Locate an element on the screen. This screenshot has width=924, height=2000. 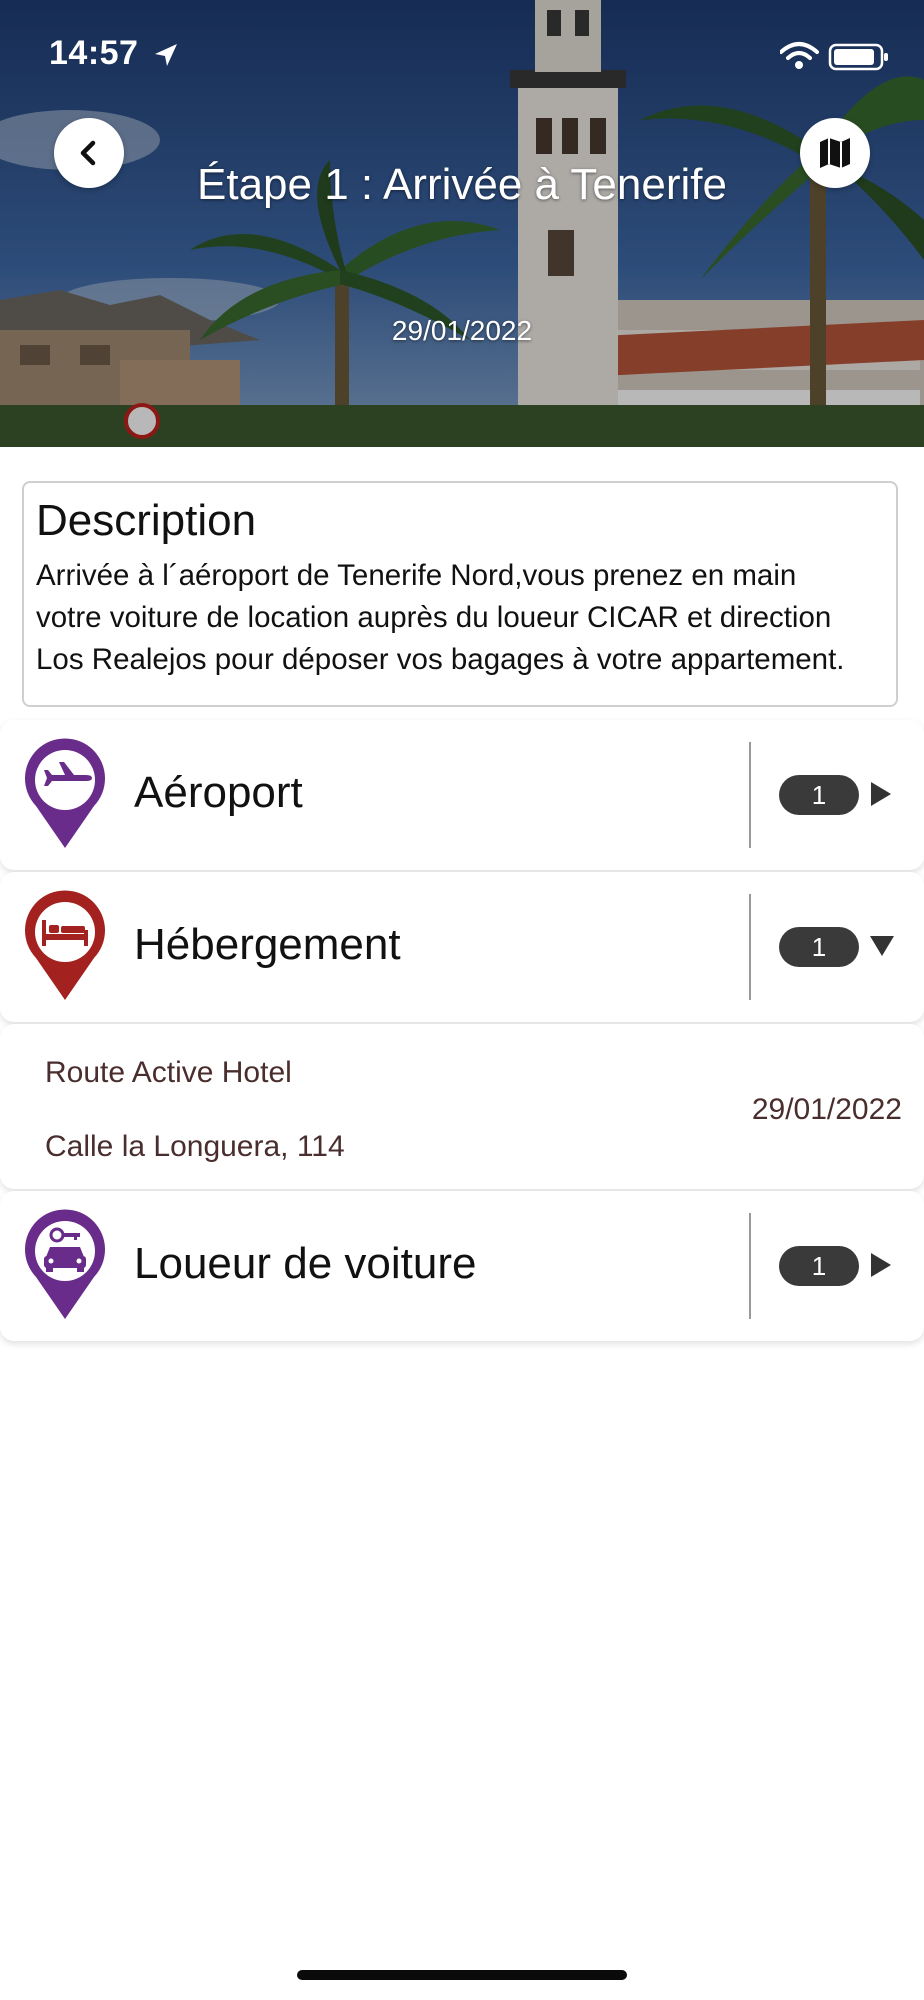
car-rental-icon is located at coordinates (65, 1264).